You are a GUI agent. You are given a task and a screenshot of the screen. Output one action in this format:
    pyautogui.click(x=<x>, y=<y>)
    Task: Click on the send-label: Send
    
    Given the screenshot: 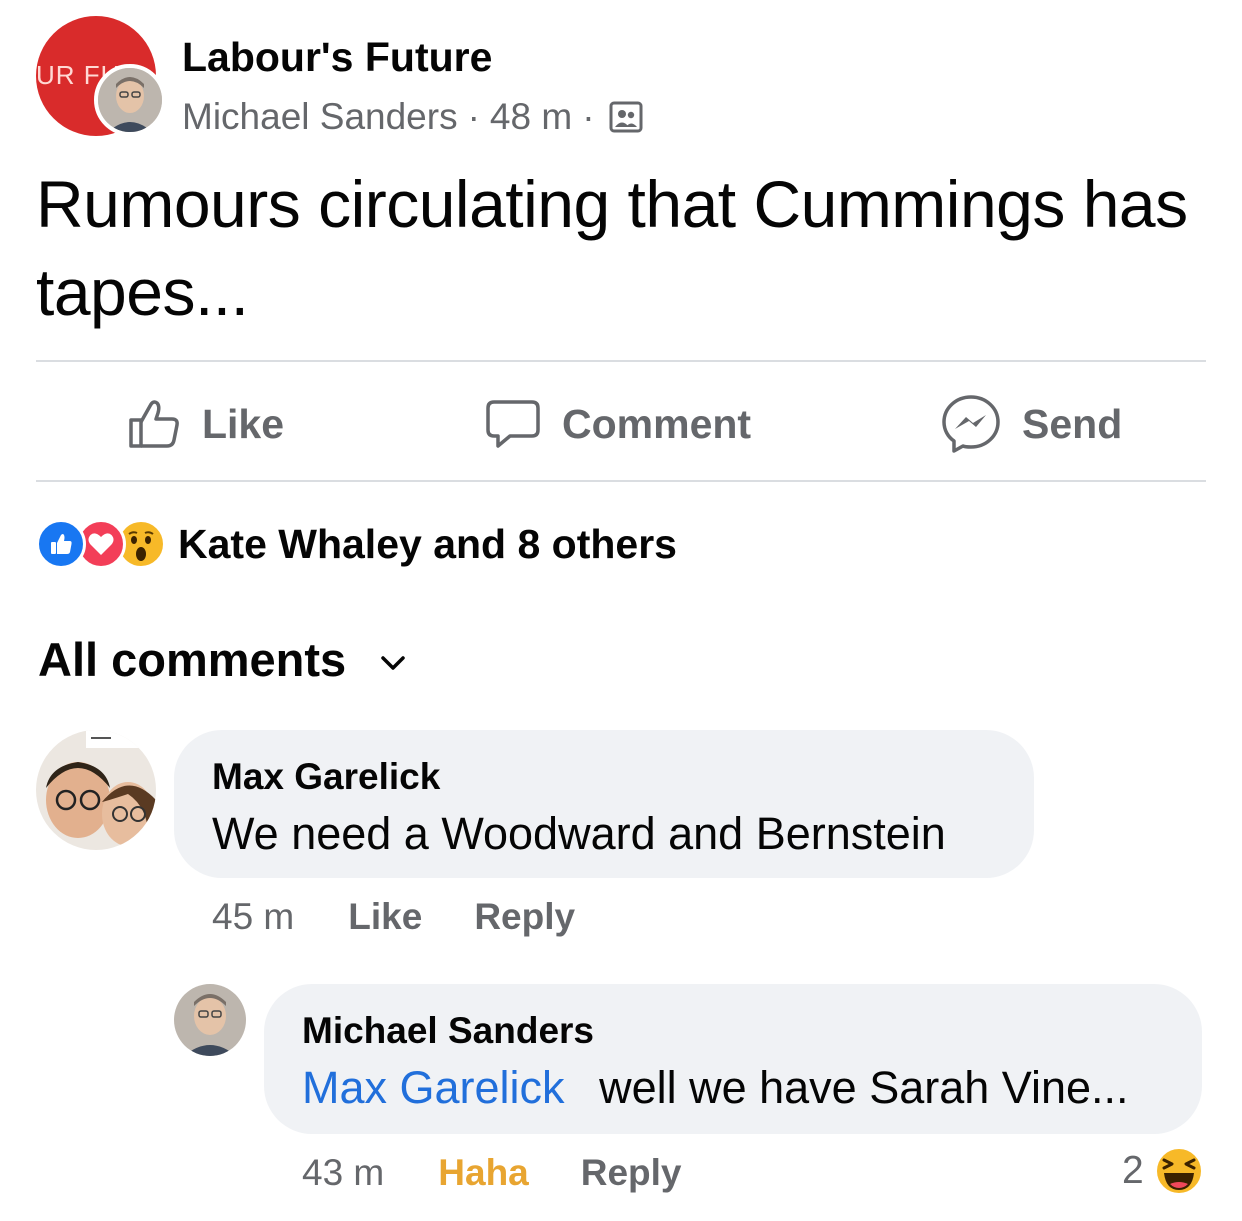 What is the action you would take?
    pyautogui.click(x=1072, y=423)
    